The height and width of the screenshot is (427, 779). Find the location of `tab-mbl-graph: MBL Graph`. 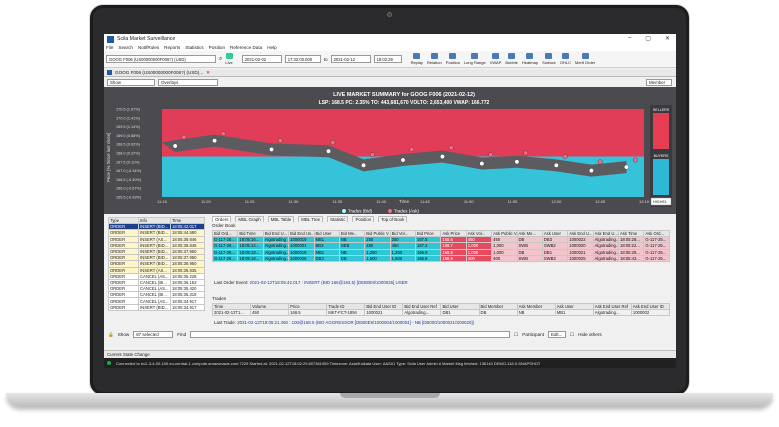

tab-mbl-graph: MBL Graph is located at coordinates (249, 219).